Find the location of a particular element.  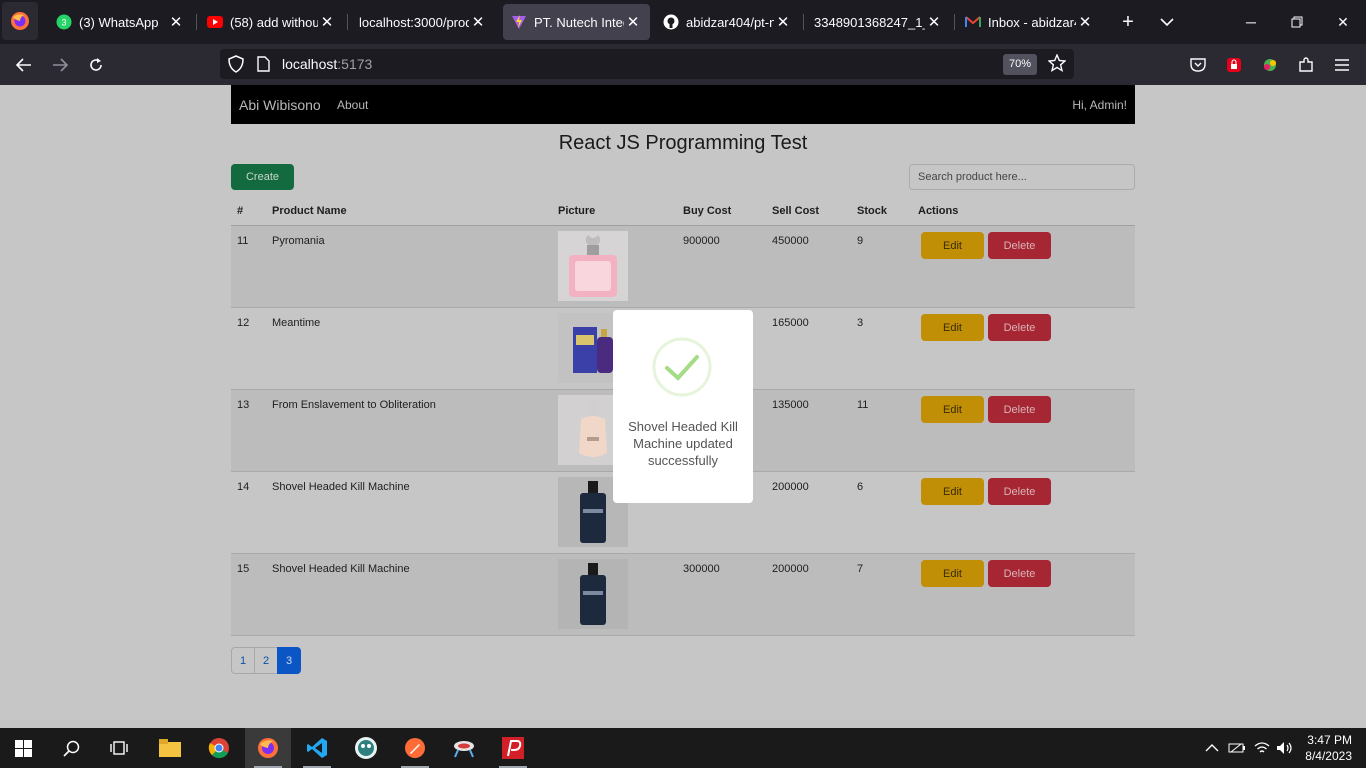

extension-lock-icon is located at coordinates (1234, 65).